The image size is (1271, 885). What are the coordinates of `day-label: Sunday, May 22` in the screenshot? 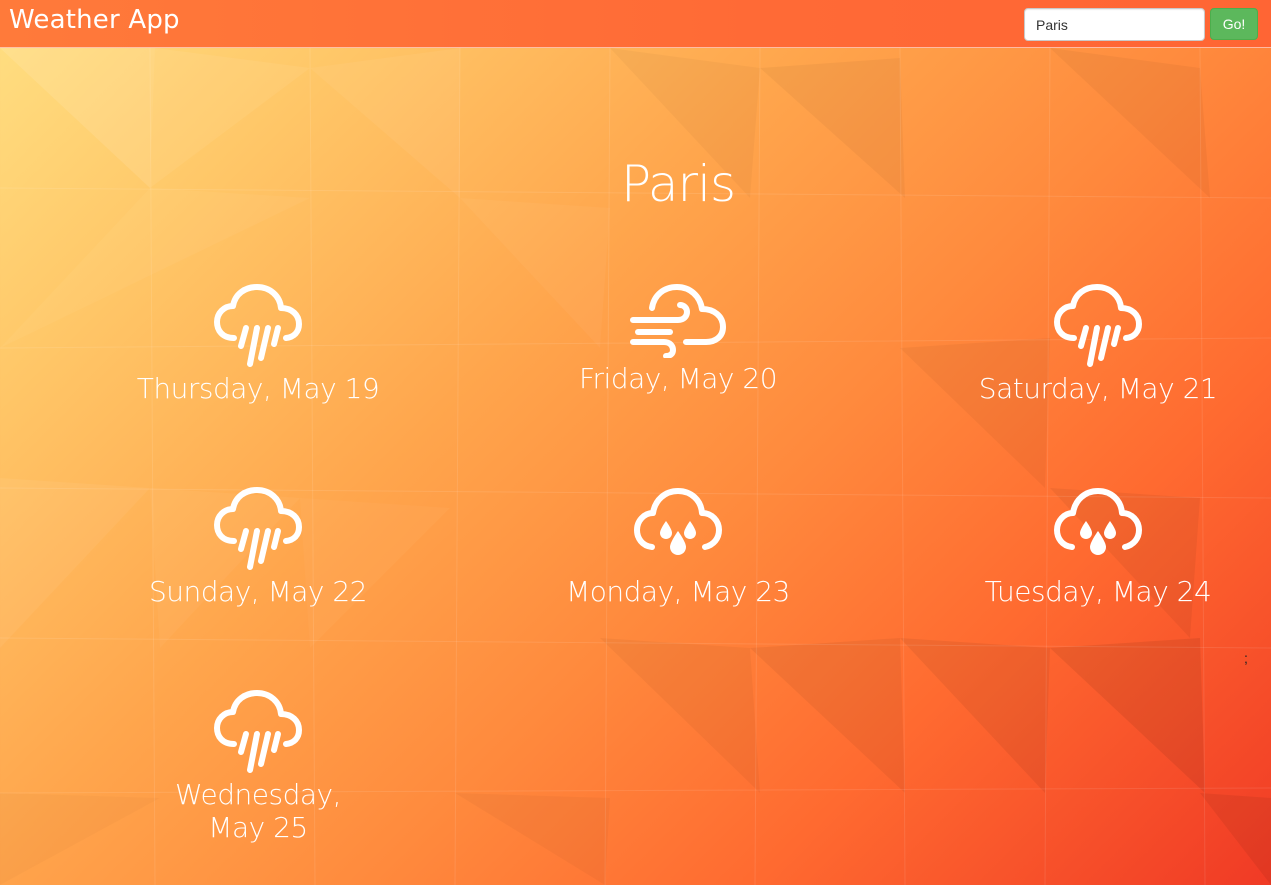 It's located at (258, 591).